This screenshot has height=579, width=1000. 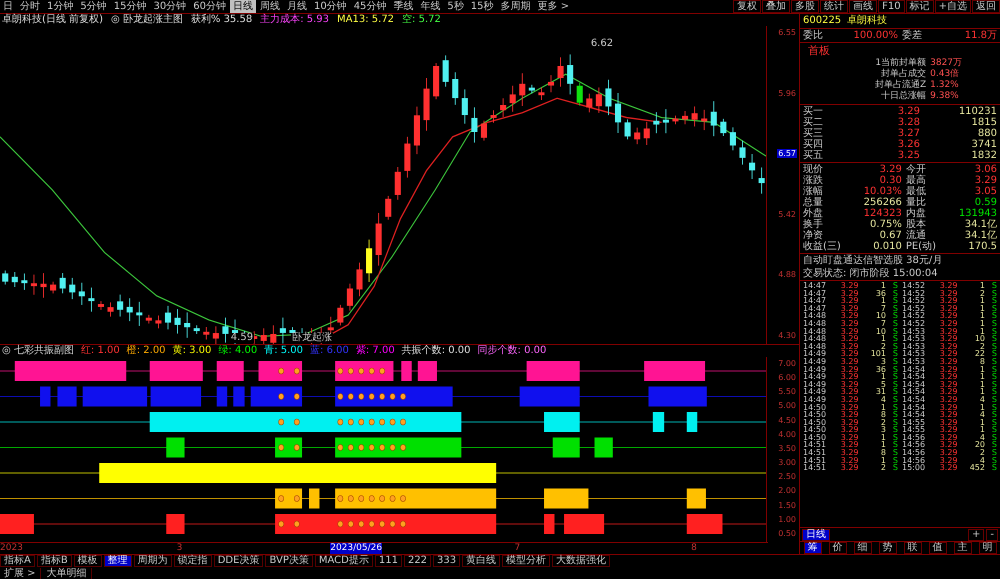 What do you see at coordinates (813, 548) in the screenshot?
I see `panel-tab: 筹` at bounding box center [813, 548].